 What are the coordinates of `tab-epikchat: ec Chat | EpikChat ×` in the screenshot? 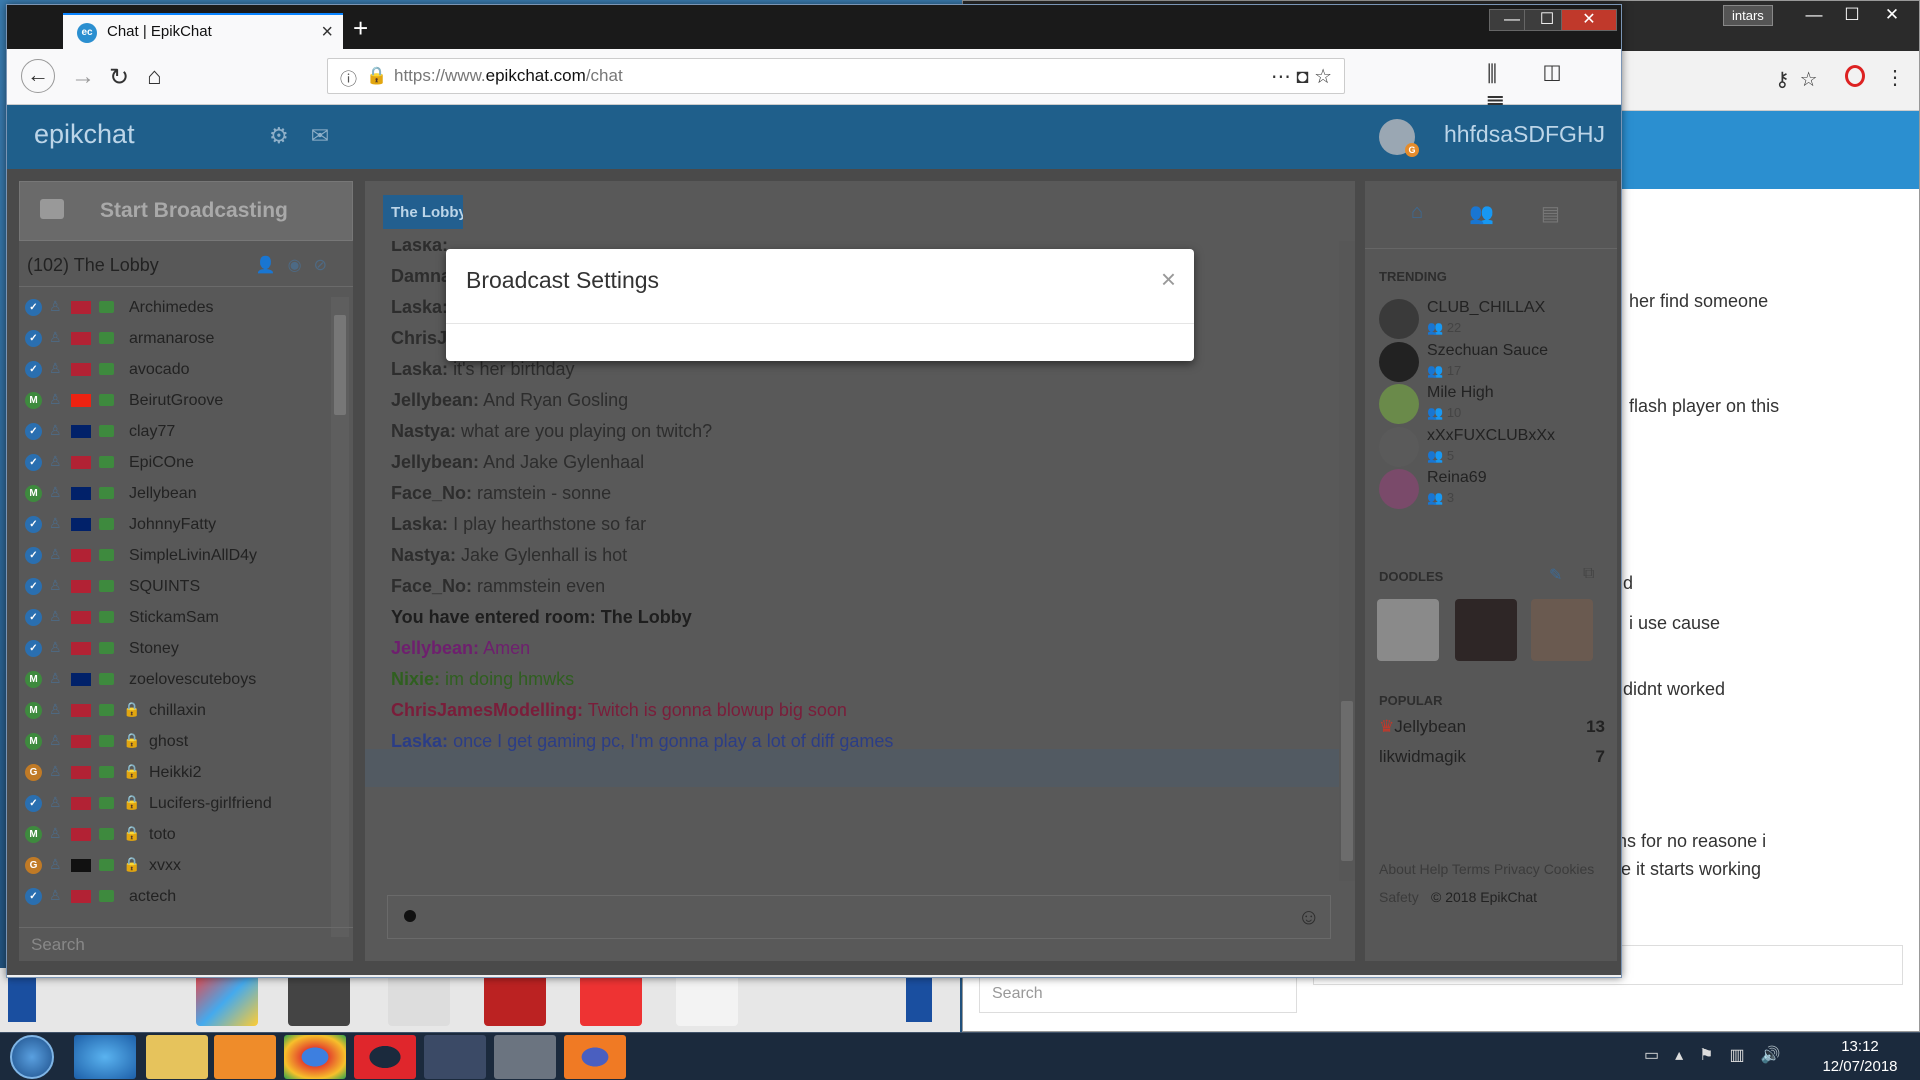 It's located at (203, 31).